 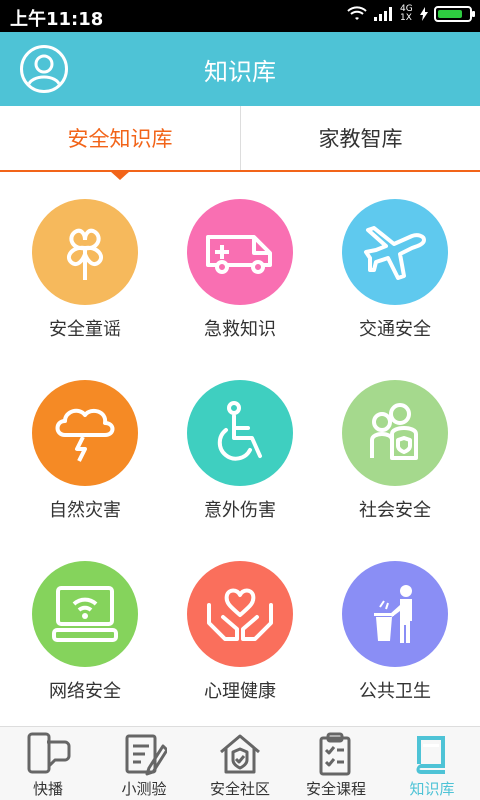 I want to click on book-icon, so click(x=430, y=755).